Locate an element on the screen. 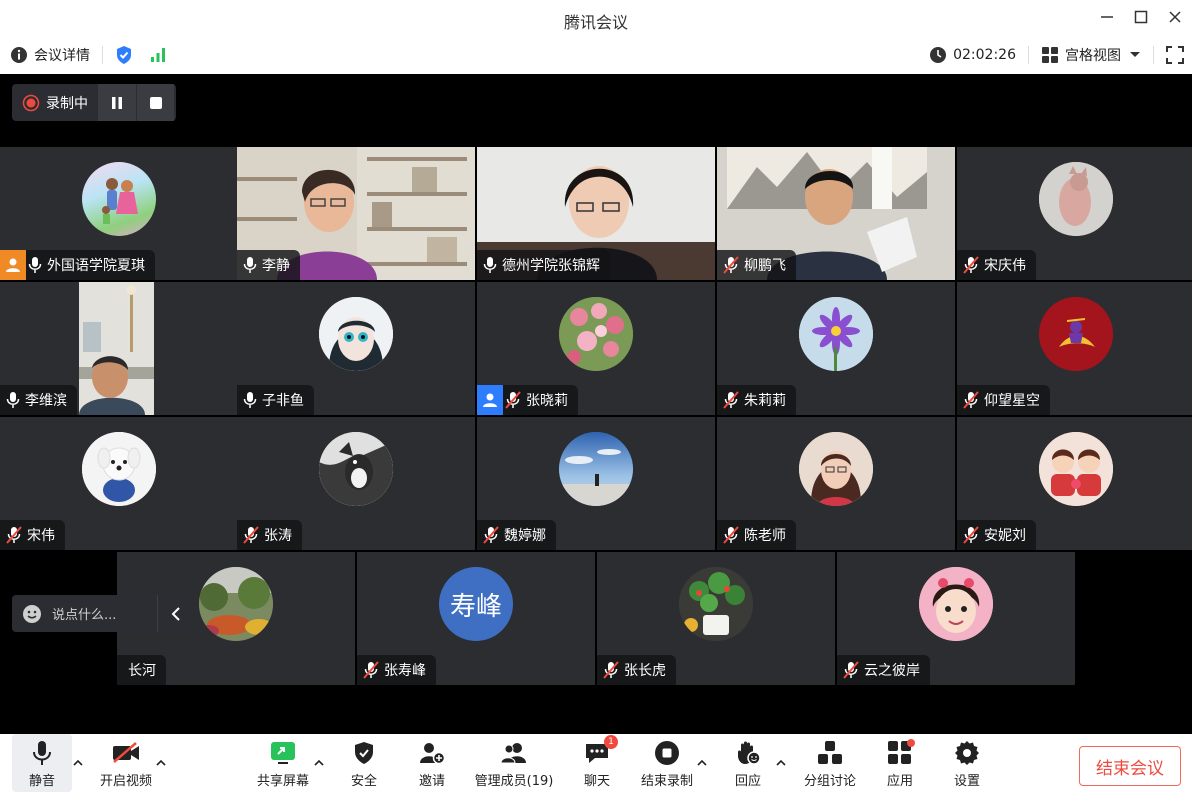 The width and height of the screenshot is (1192, 792). stop-record-icon is located at coordinates (667, 753).